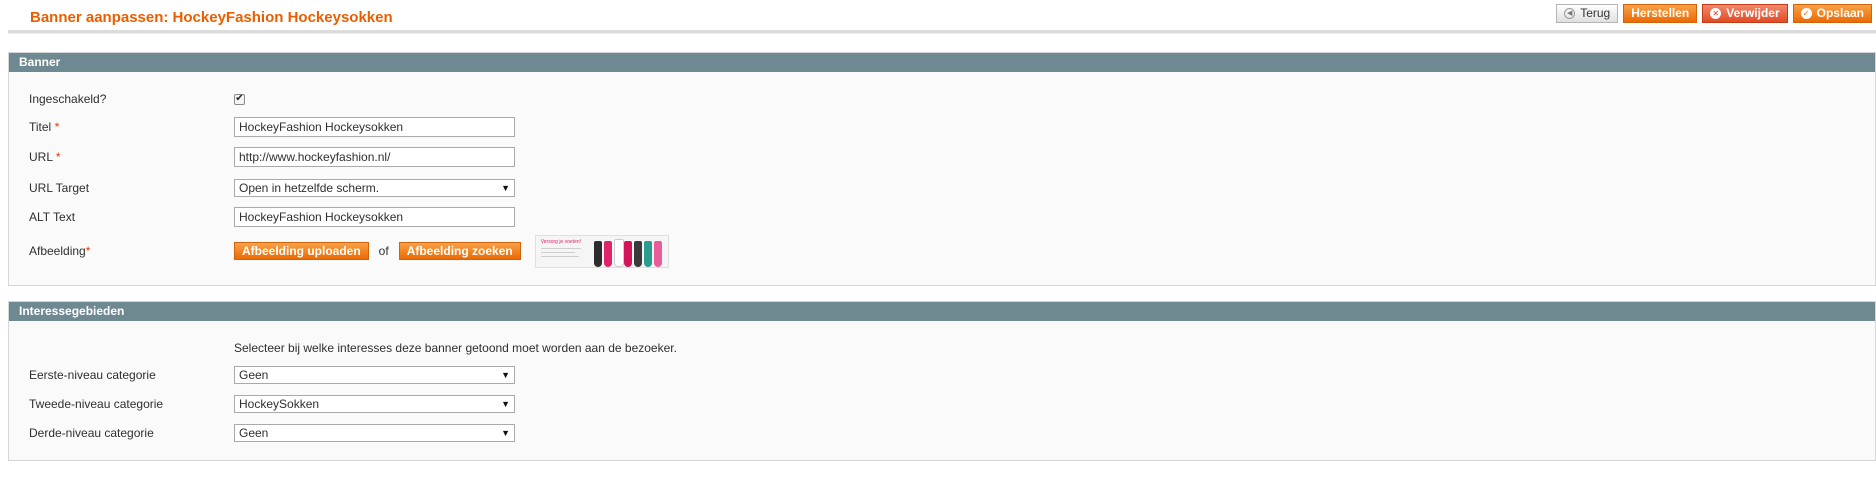 This screenshot has height=479, width=1876. I want to click on enabled-label: Ingeschakeld?, so click(68, 99).